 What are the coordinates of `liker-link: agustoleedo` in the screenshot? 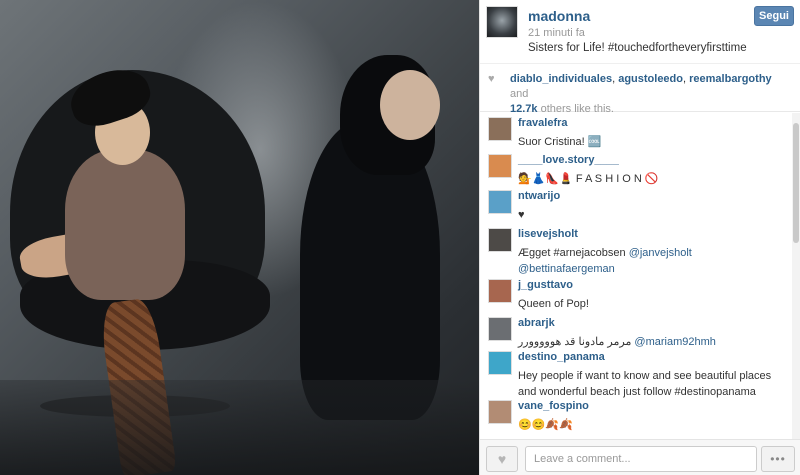 It's located at (650, 79).